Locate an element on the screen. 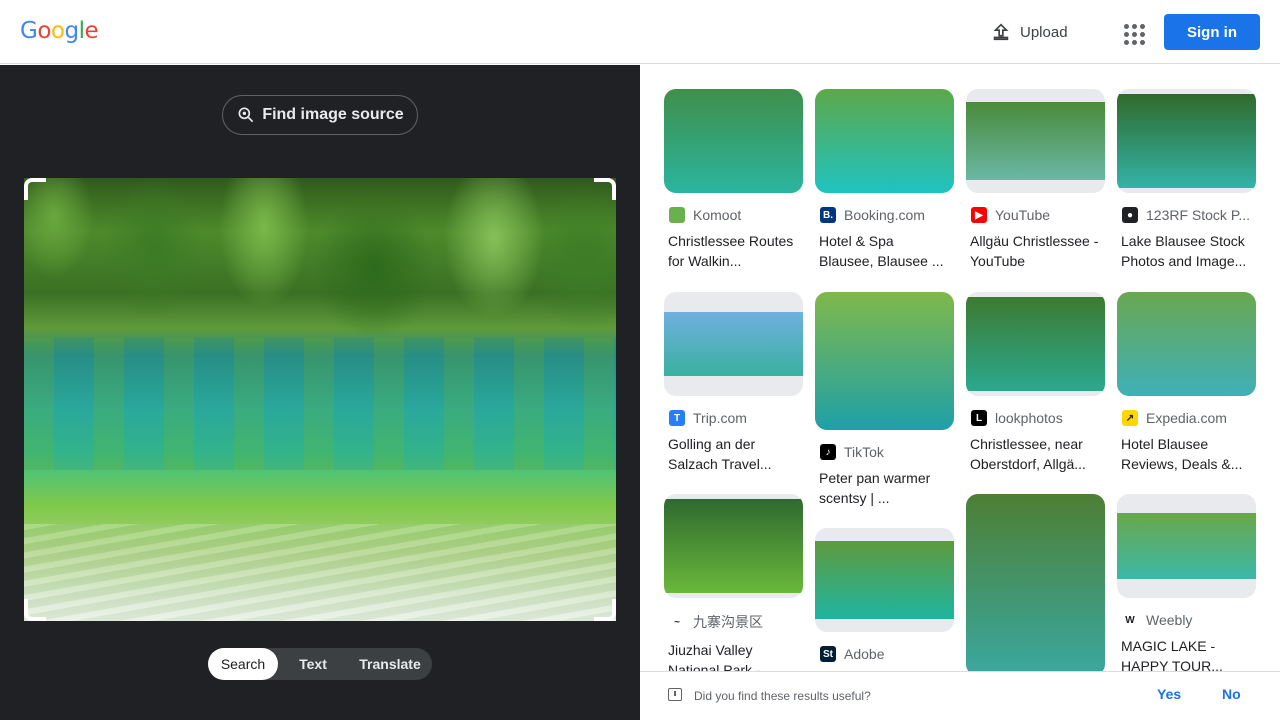 The width and height of the screenshot is (1280, 720). source-favicon-icon: L is located at coordinates (979, 418).